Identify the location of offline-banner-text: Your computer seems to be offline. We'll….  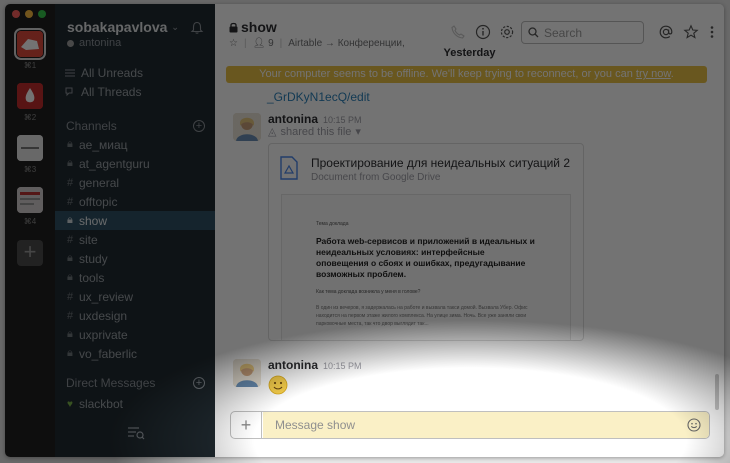
(446, 74).